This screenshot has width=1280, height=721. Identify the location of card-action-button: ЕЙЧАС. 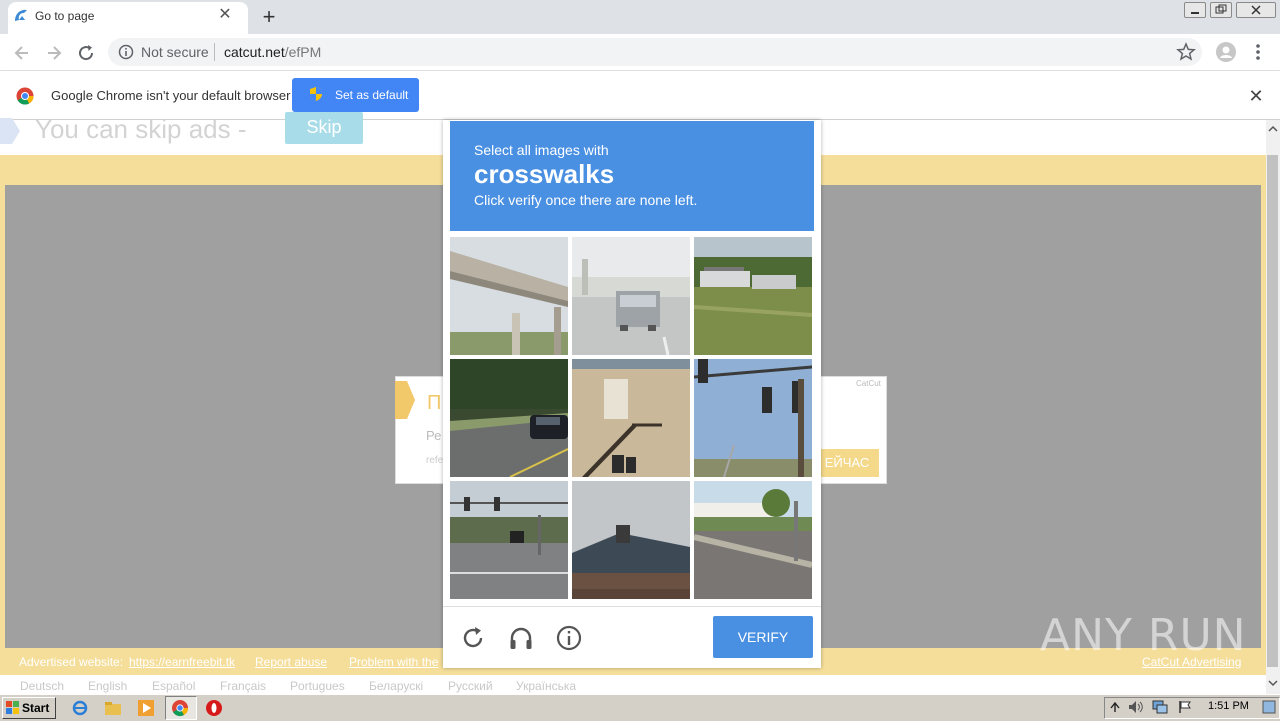
(847, 463).